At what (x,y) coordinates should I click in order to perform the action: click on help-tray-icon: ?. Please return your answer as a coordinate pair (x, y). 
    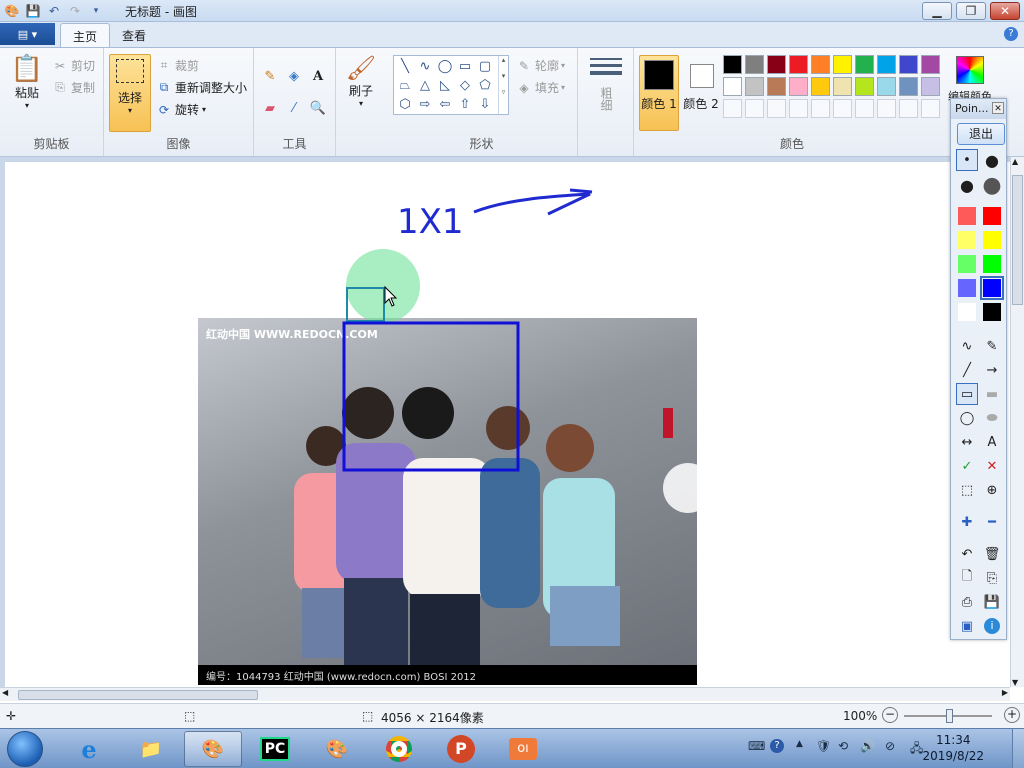
    Looking at the image, I should click on (777, 746).